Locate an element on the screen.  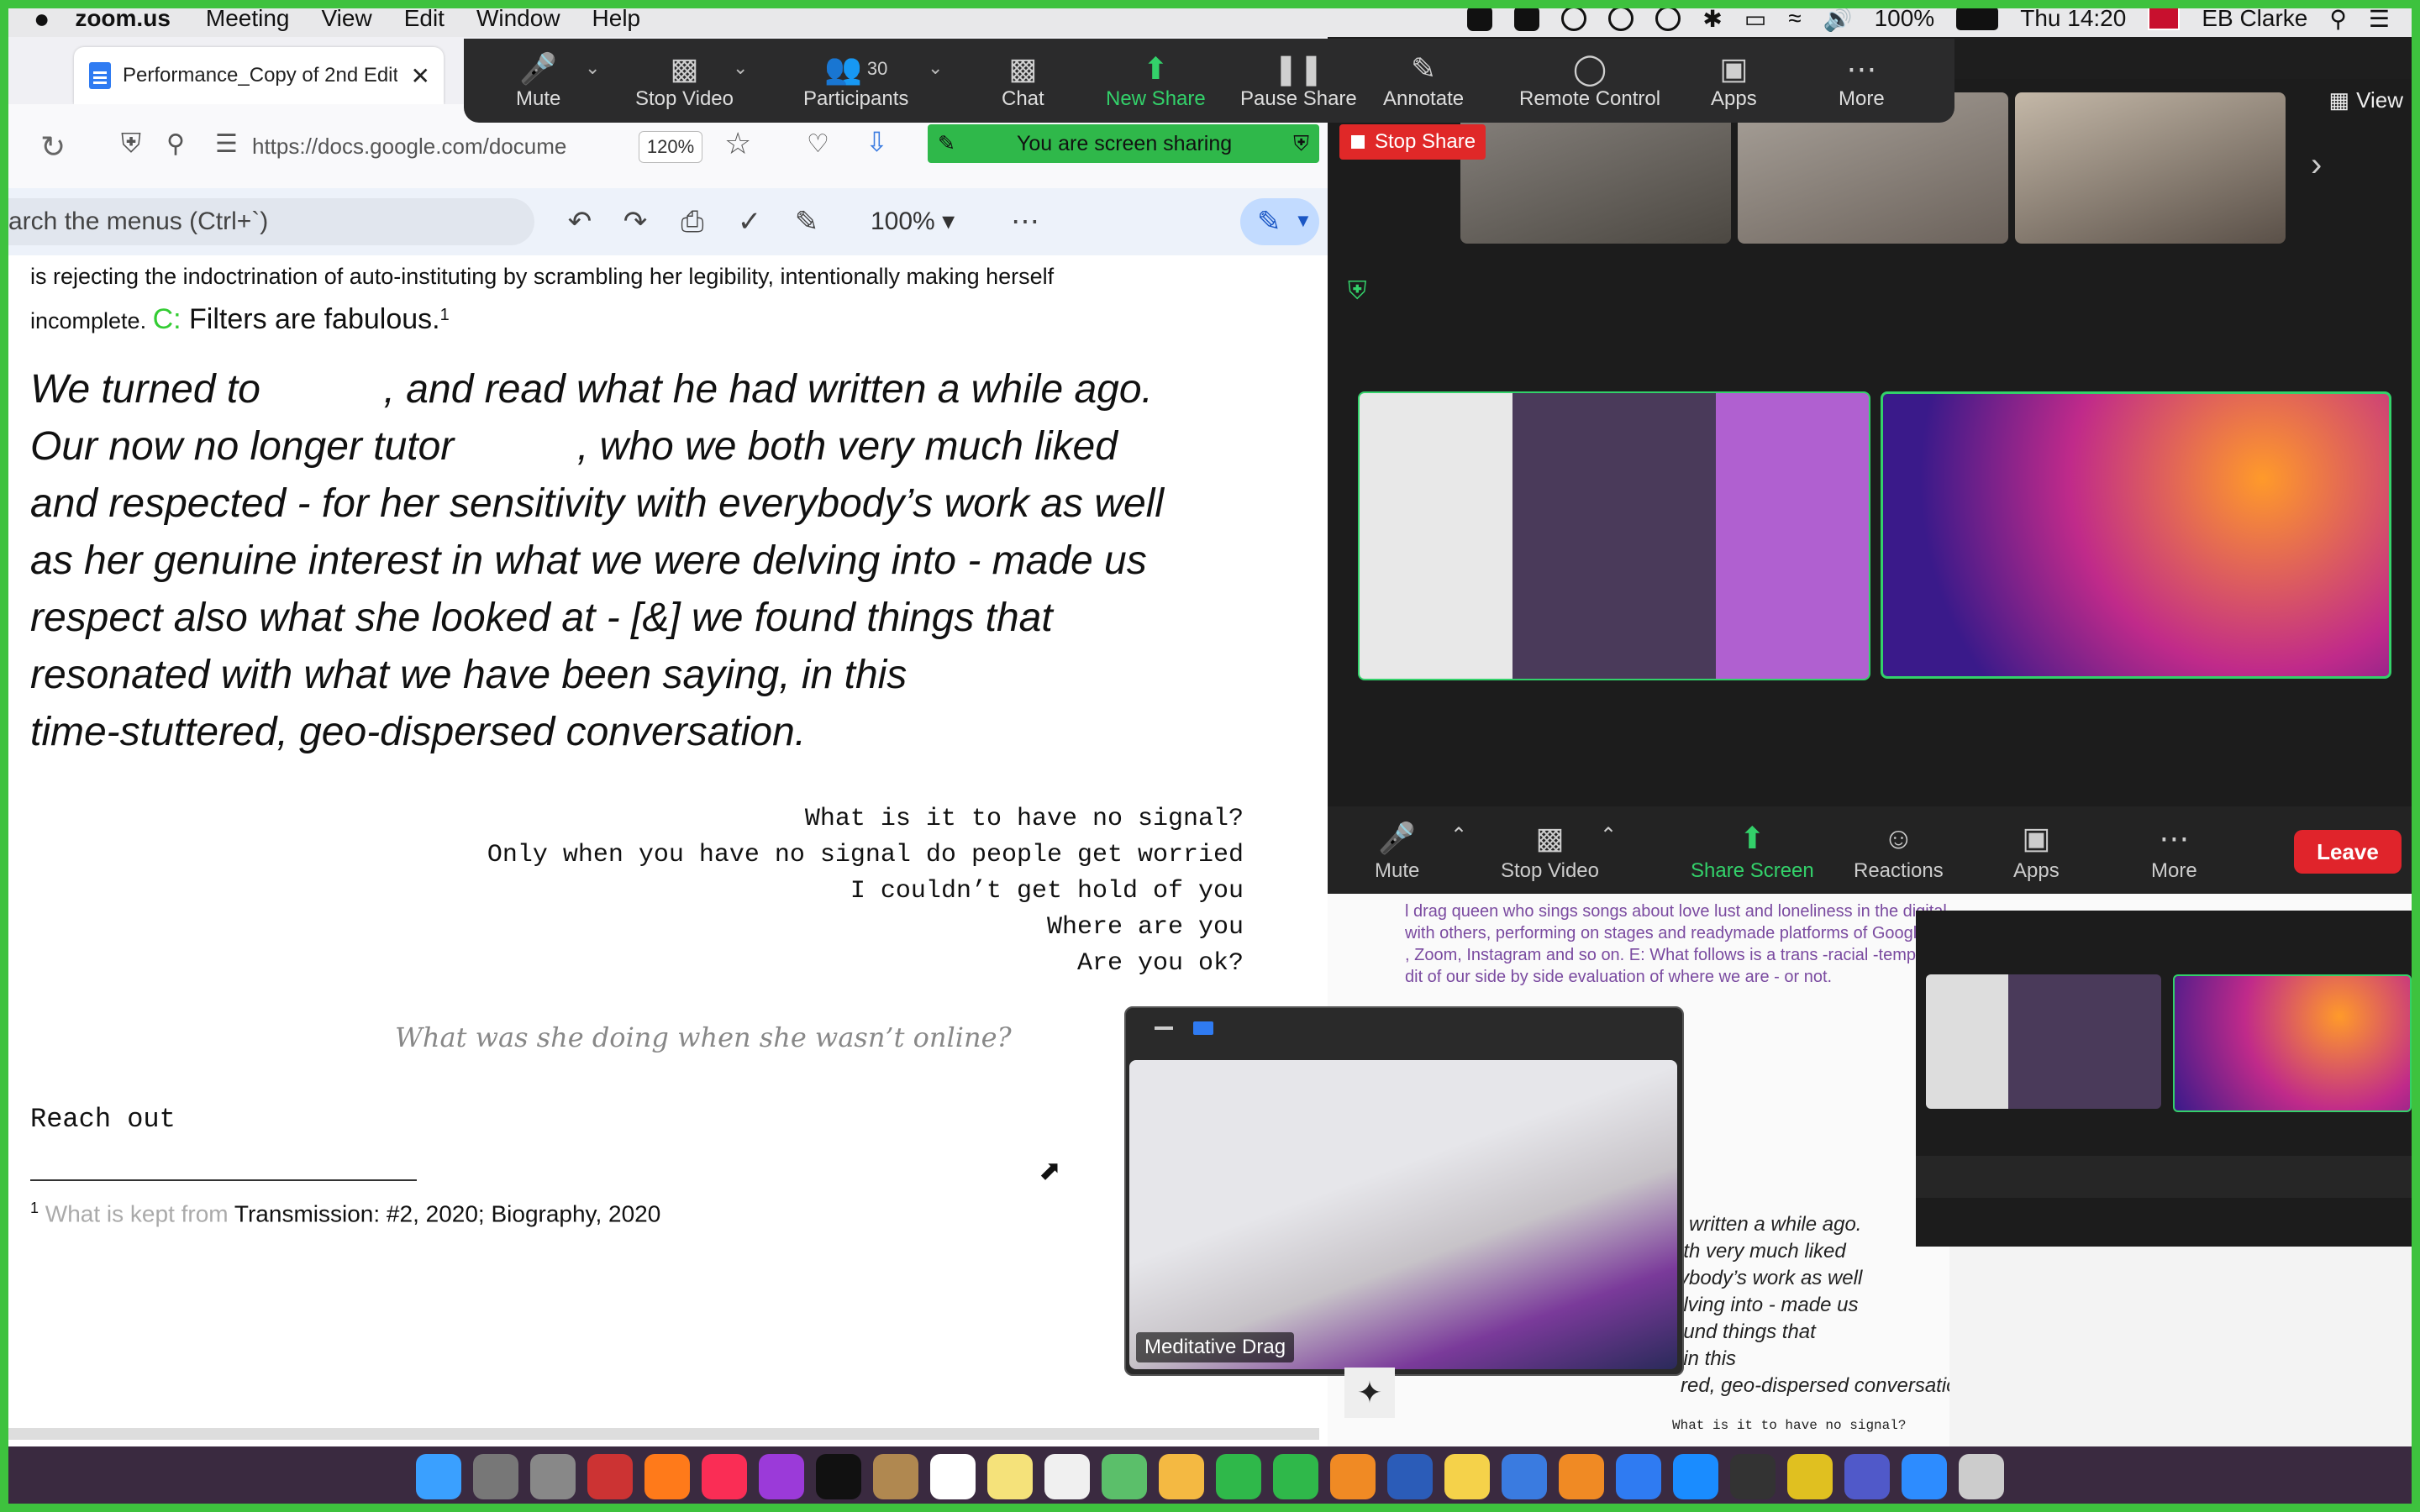
undo-icon: ↶ is located at coordinates (580, 222).